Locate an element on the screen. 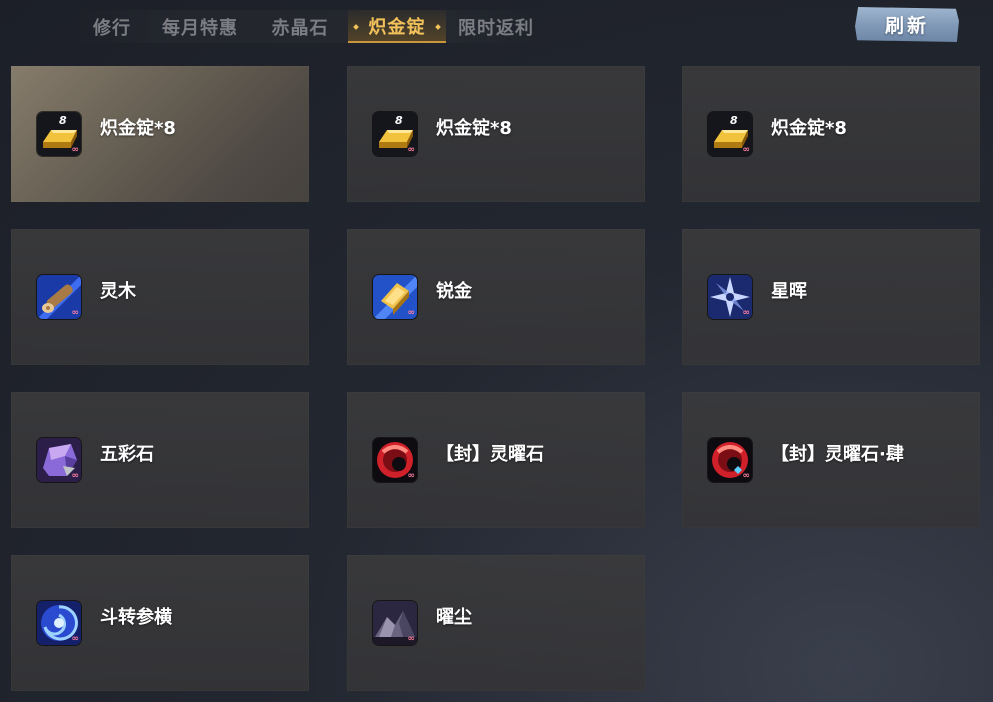 The width and height of the screenshot is (993, 702). sealed-spirit-stone-iv-icon: ∞ is located at coordinates (730, 460).